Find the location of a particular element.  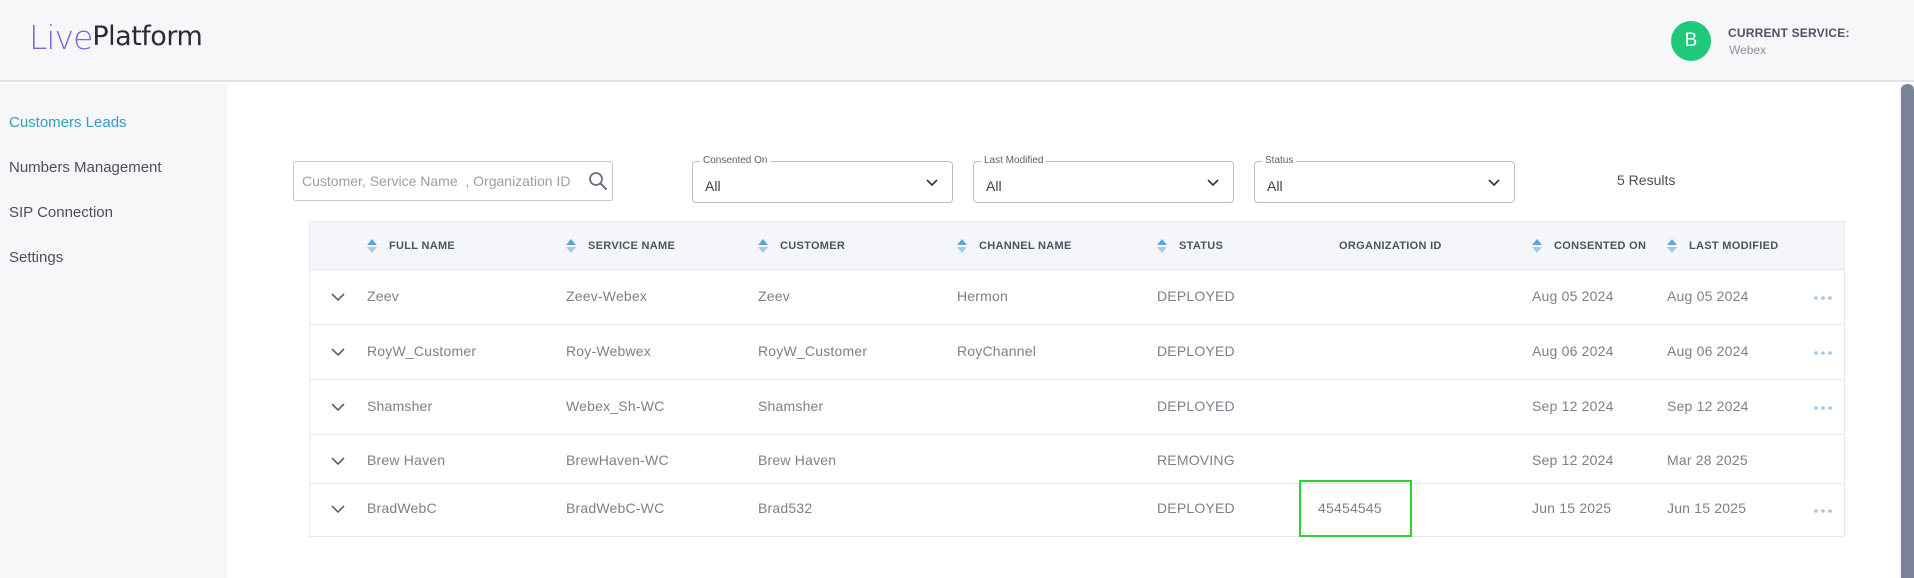

cell-full-name: Shamsher is located at coordinates (400, 406).